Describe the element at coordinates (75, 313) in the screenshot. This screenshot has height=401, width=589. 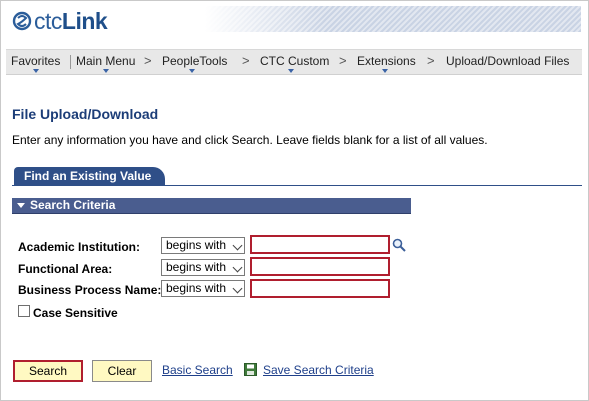
I see `case-sensitive-label: Case Sensitive` at that location.